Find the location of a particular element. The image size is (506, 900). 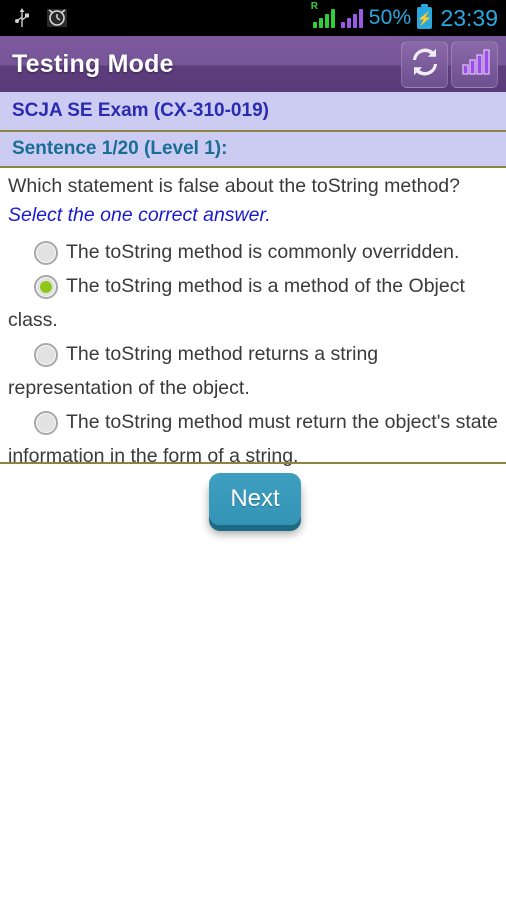

sentence-progress-label: Sentence 1/20 (Level 1): is located at coordinates (120, 148).